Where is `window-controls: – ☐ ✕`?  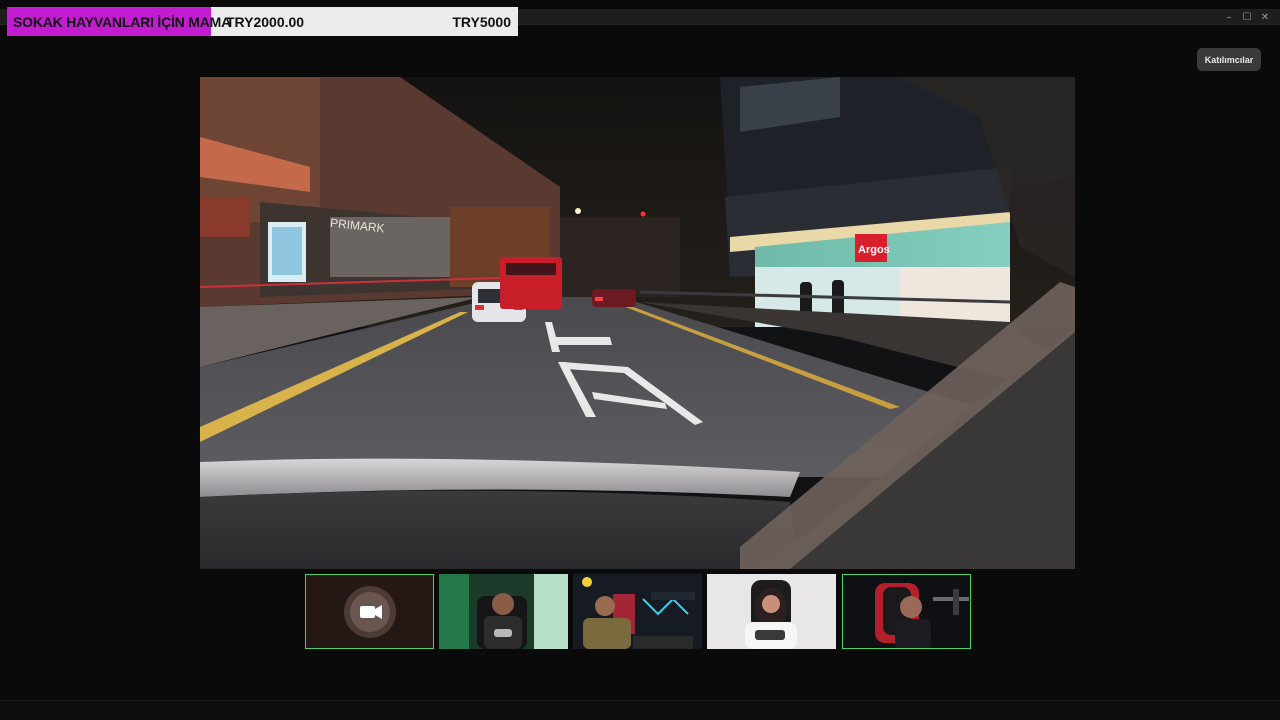
window-controls: – ☐ ✕ is located at coordinates (1247, 17).